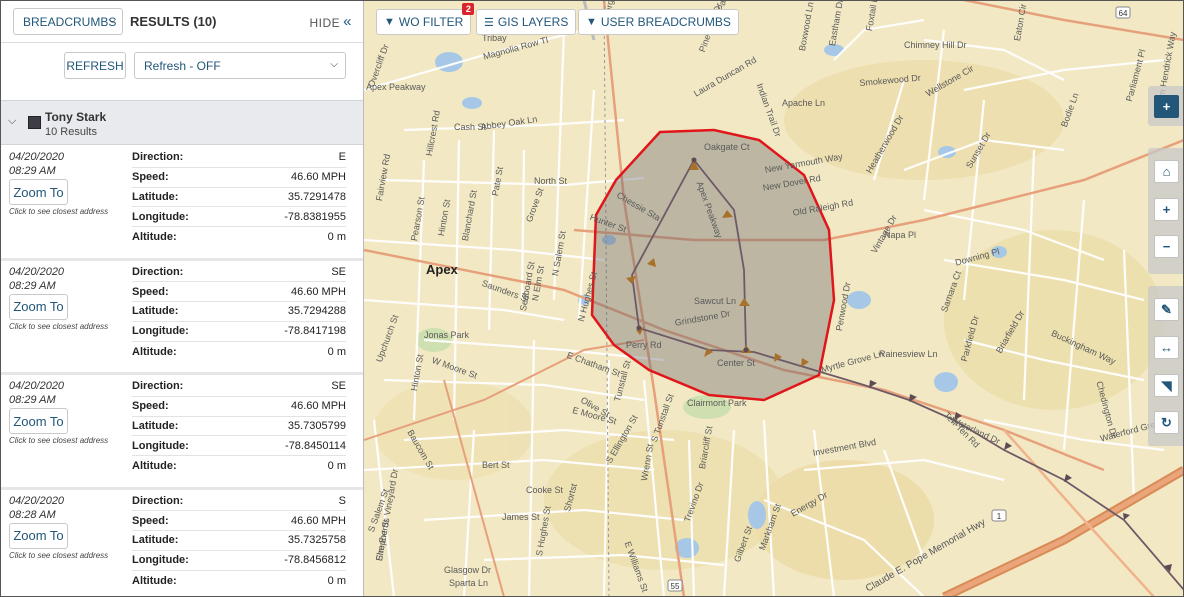  Describe the element at coordinates (935, 45) in the screenshot. I see `street-label: Chimney Hill Dr` at that location.